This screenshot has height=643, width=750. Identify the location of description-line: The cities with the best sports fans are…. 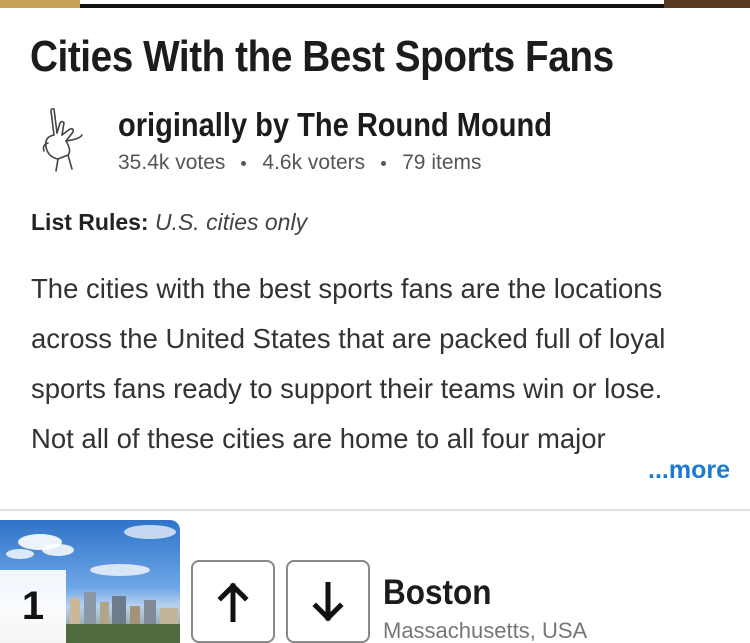
(347, 288).